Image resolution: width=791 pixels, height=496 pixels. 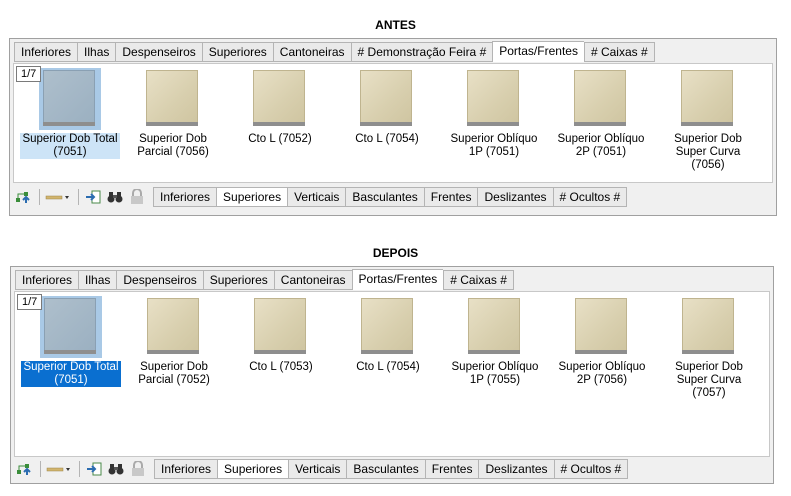 What do you see at coordinates (709, 380) in the screenshot?
I see `catalog-item-label: Superior Dob Super Curva (7057)` at bounding box center [709, 380].